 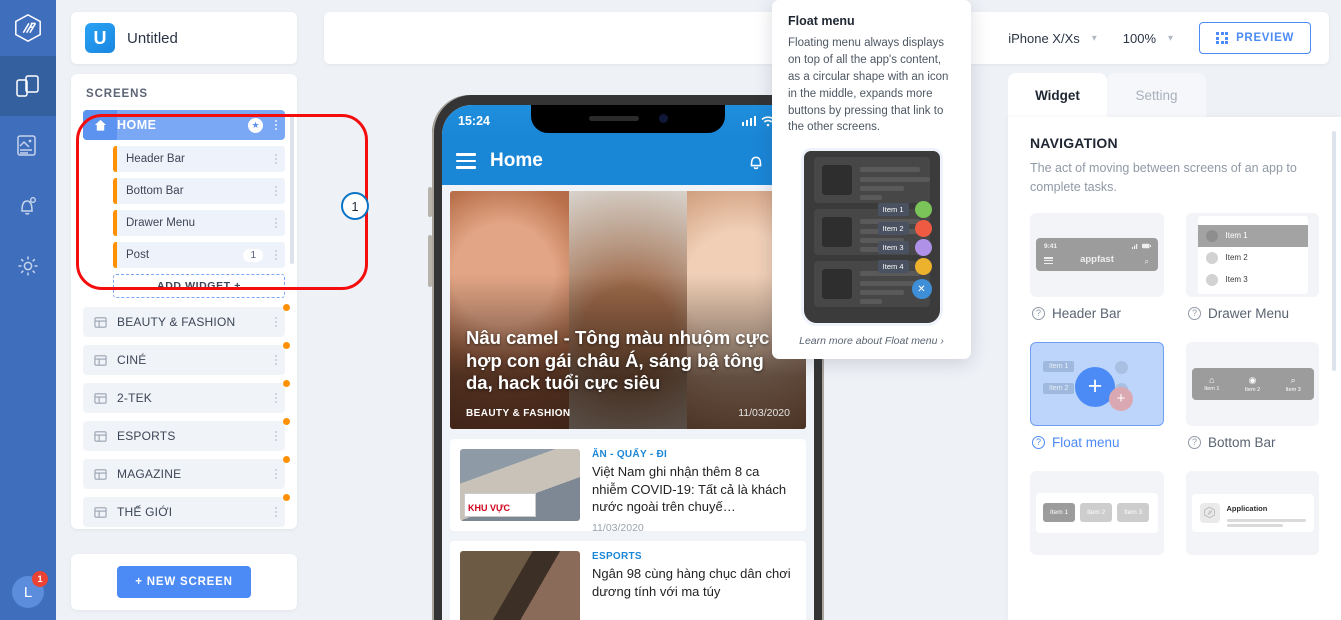 What do you see at coordinates (40, 579) in the screenshot?
I see `avatar-badge: 1` at bounding box center [40, 579].